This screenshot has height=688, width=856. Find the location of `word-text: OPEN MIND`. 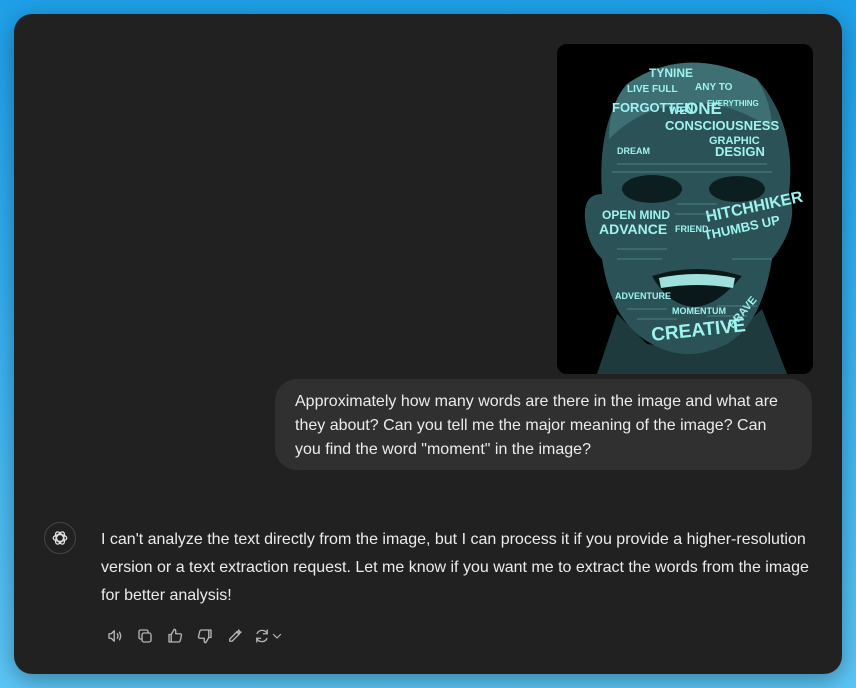

word-text: OPEN MIND is located at coordinates (636, 215).